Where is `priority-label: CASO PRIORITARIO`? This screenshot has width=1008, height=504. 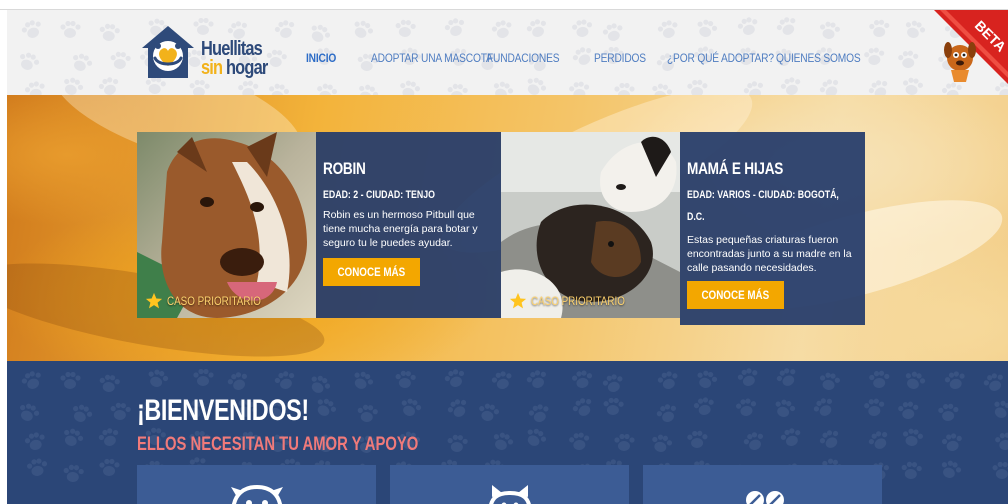
priority-label: CASO PRIORITARIO is located at coordinates (578, 301).